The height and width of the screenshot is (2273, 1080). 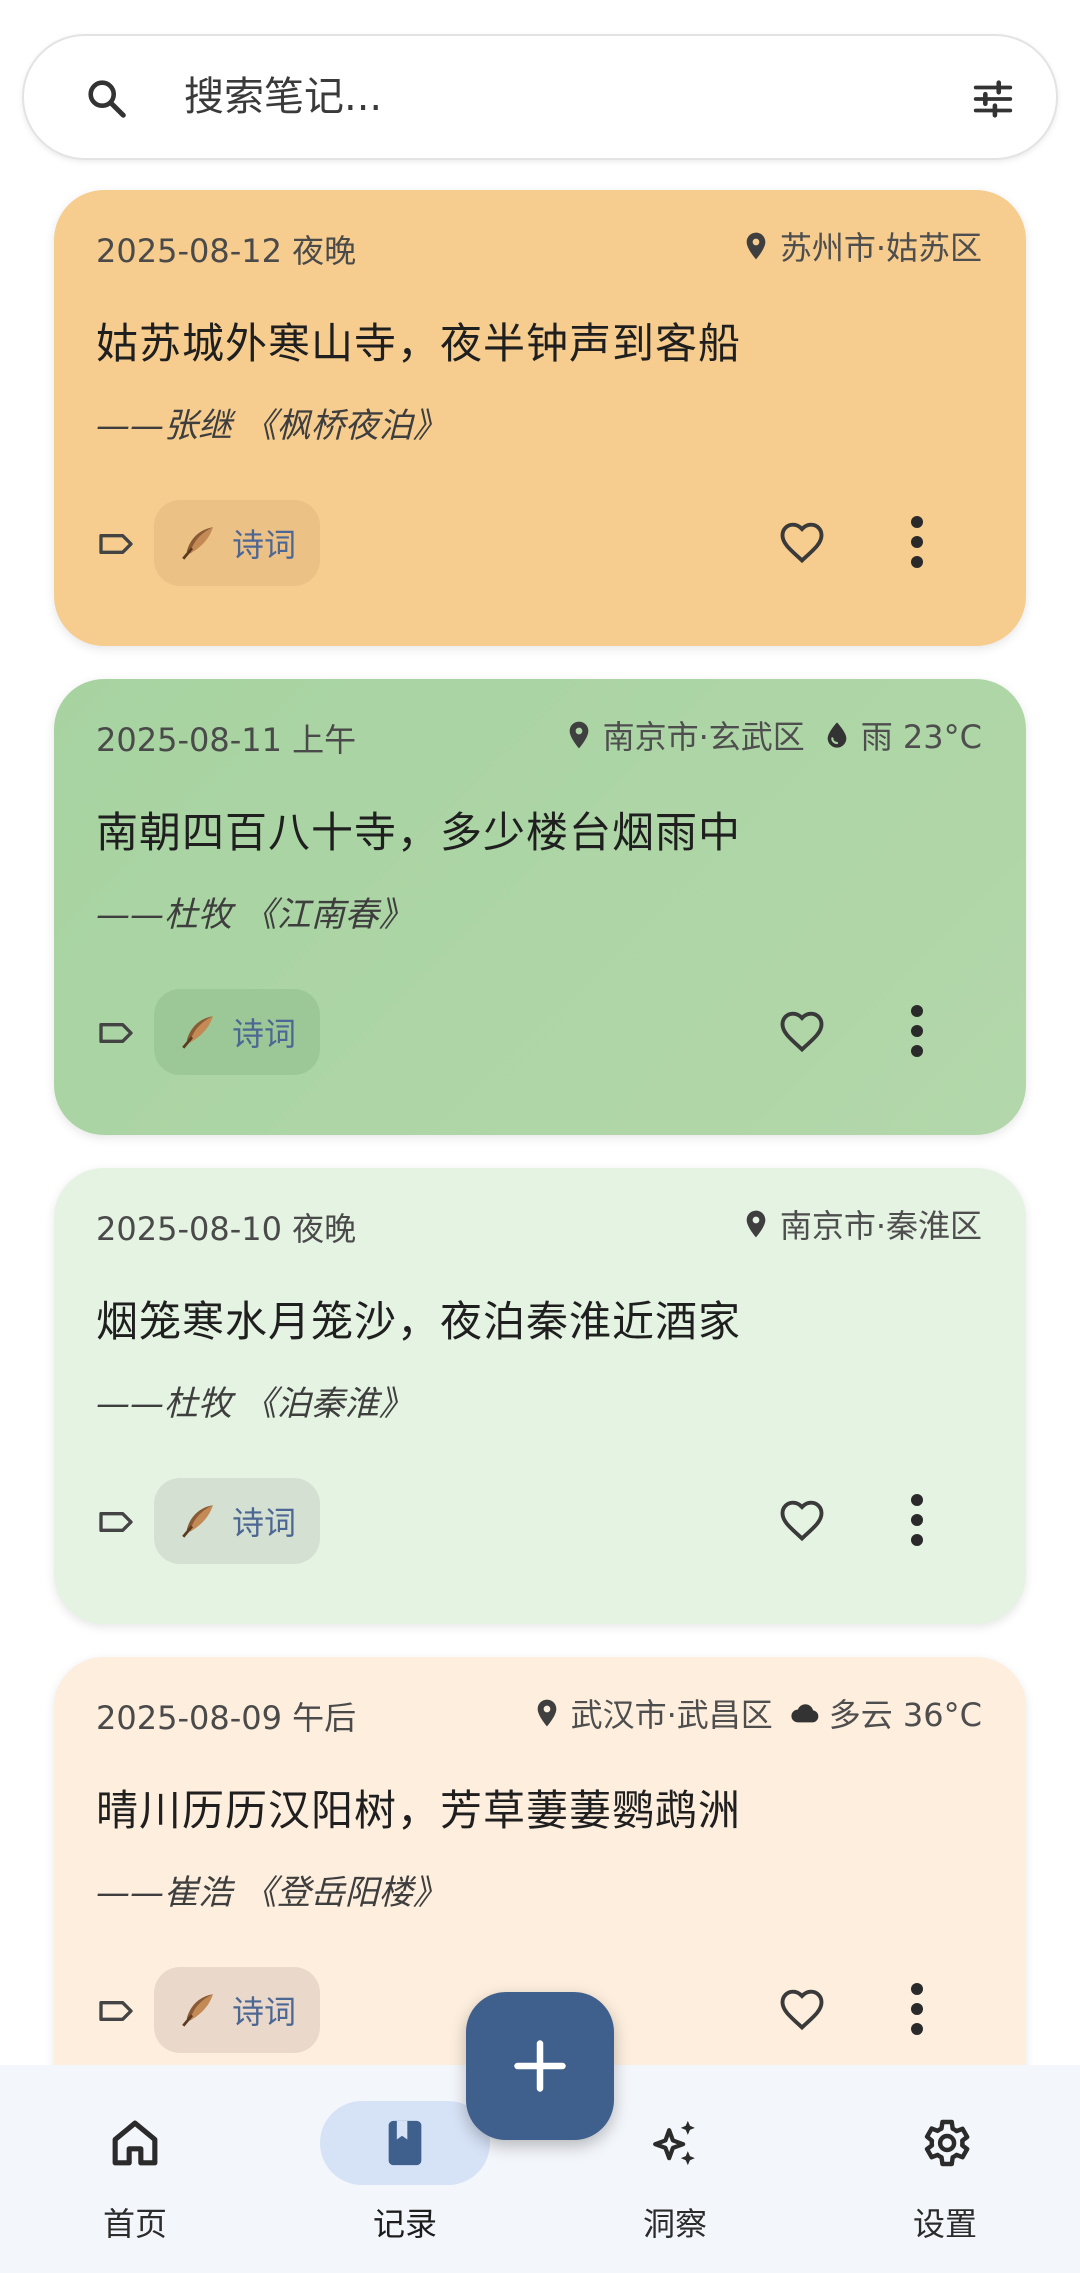 What do you see at coordinates (254, 1404) in the screenshot?
I see `note-source: ——杜牧 《泊秦淮》` at bounding box center [254, 1404].